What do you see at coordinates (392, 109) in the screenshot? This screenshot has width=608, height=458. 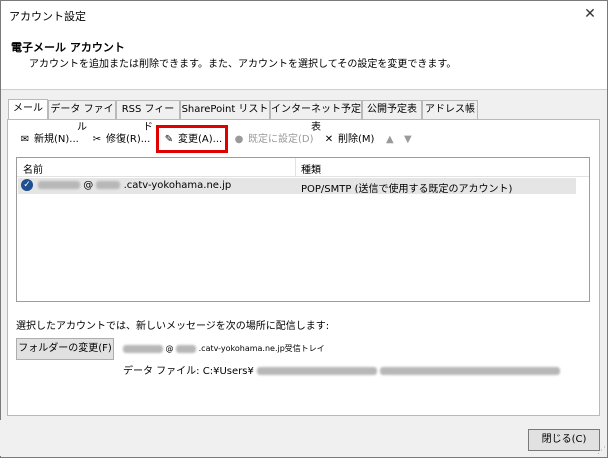 I see `tab-published-calendars: 公開予定表` at bounding box center [392, 109].